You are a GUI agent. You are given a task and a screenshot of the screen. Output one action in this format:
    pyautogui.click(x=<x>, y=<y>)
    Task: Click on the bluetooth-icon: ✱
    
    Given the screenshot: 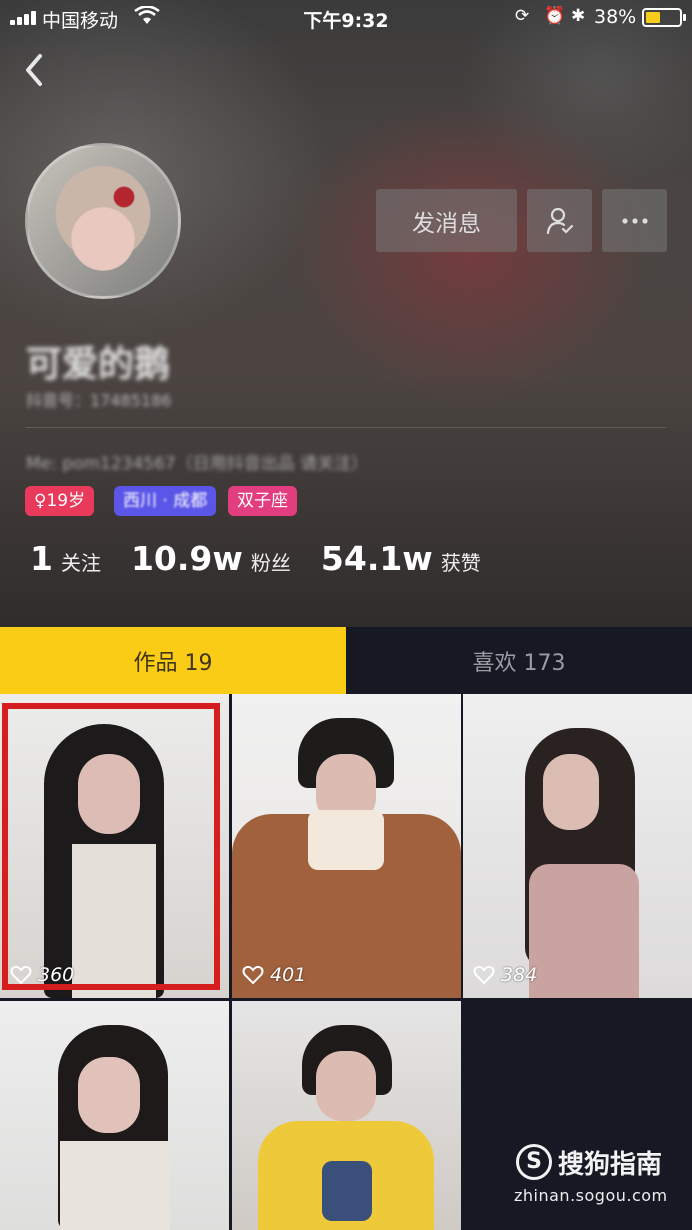 What is the action you would take?
    pyautogui.click(x=578, y=16)
    